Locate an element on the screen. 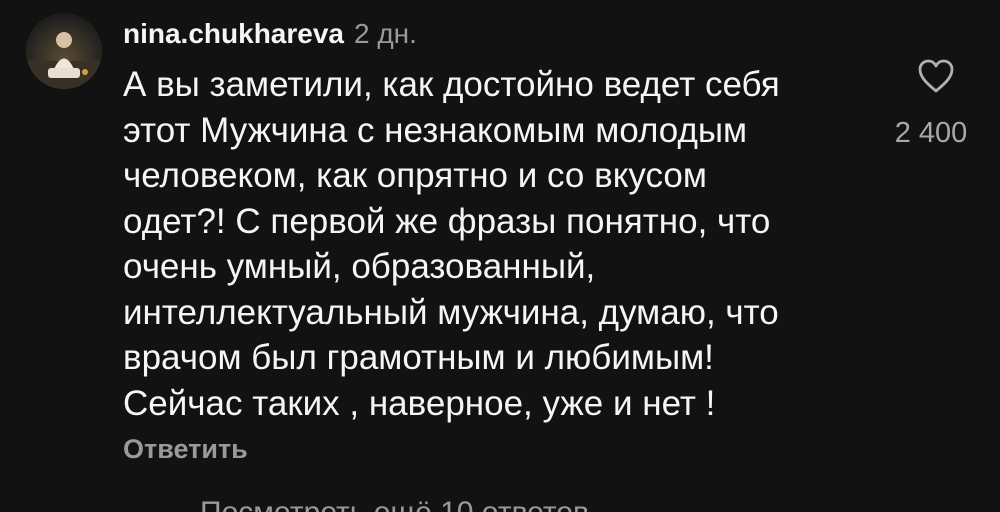 This screenshot has width=1000, height=512. like-count: 2 400 is located at coordinates (931, 133).